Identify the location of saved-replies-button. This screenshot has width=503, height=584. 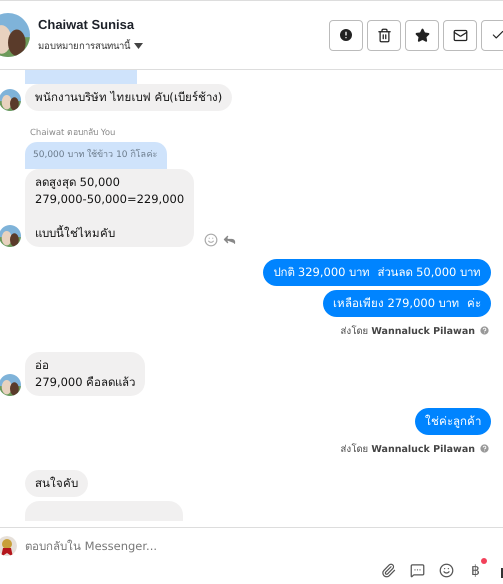
(417, 570).